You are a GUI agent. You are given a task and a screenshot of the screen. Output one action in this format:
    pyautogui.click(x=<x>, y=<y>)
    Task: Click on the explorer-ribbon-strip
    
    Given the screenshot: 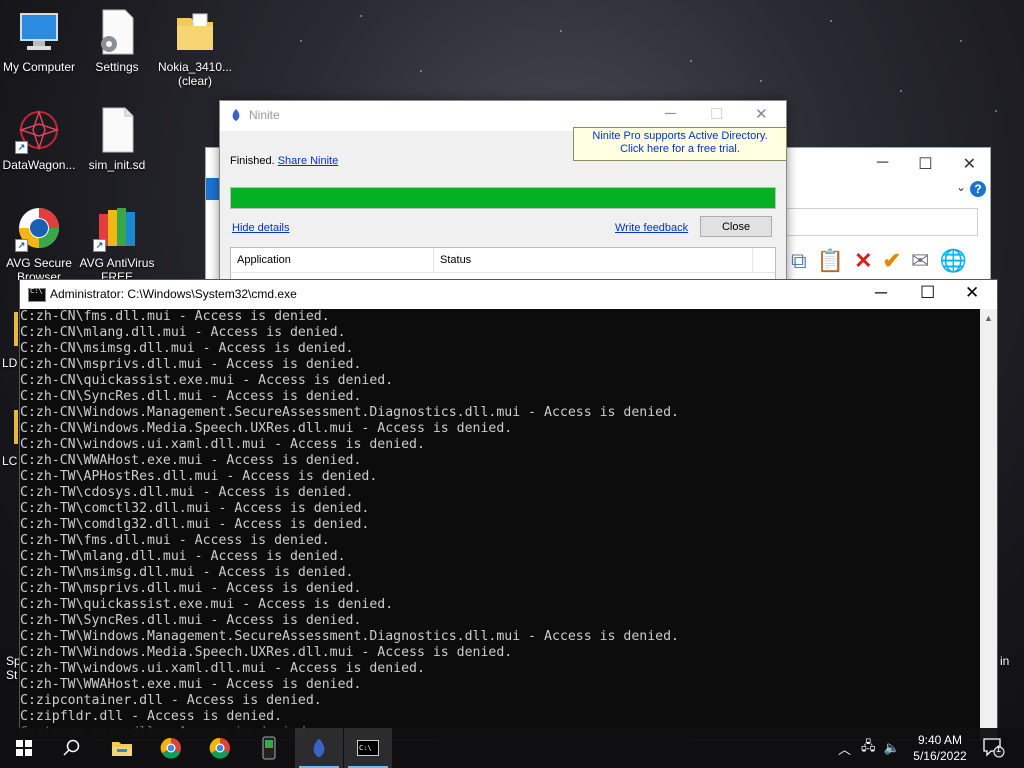 What is the action you would take?
    pyautogui.click(x=213, y=189)
    